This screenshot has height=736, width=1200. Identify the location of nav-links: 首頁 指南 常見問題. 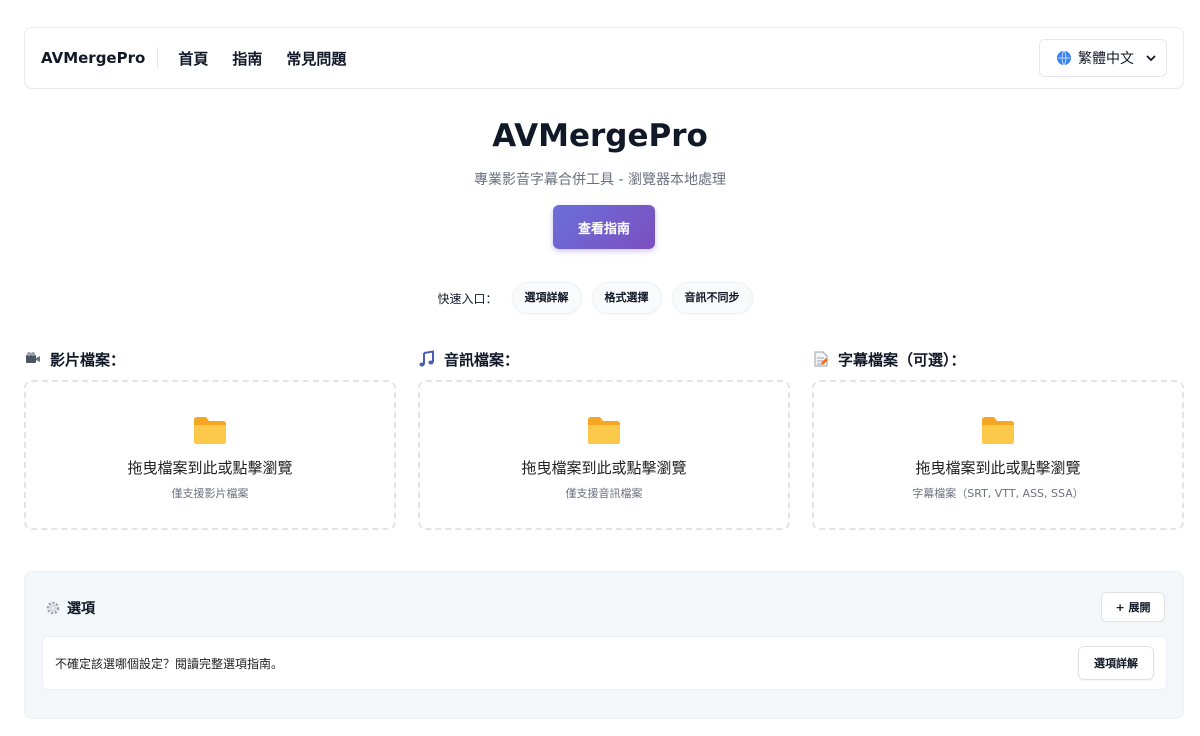
(262, 58).